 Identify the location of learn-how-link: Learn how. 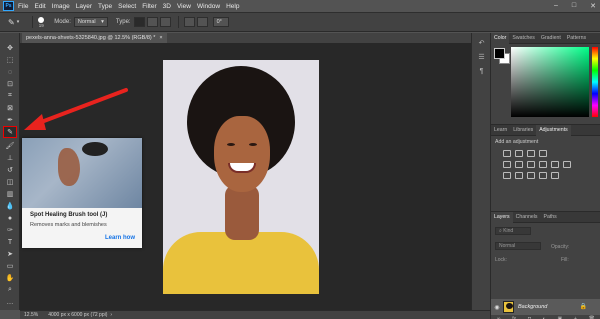
(120, 238).